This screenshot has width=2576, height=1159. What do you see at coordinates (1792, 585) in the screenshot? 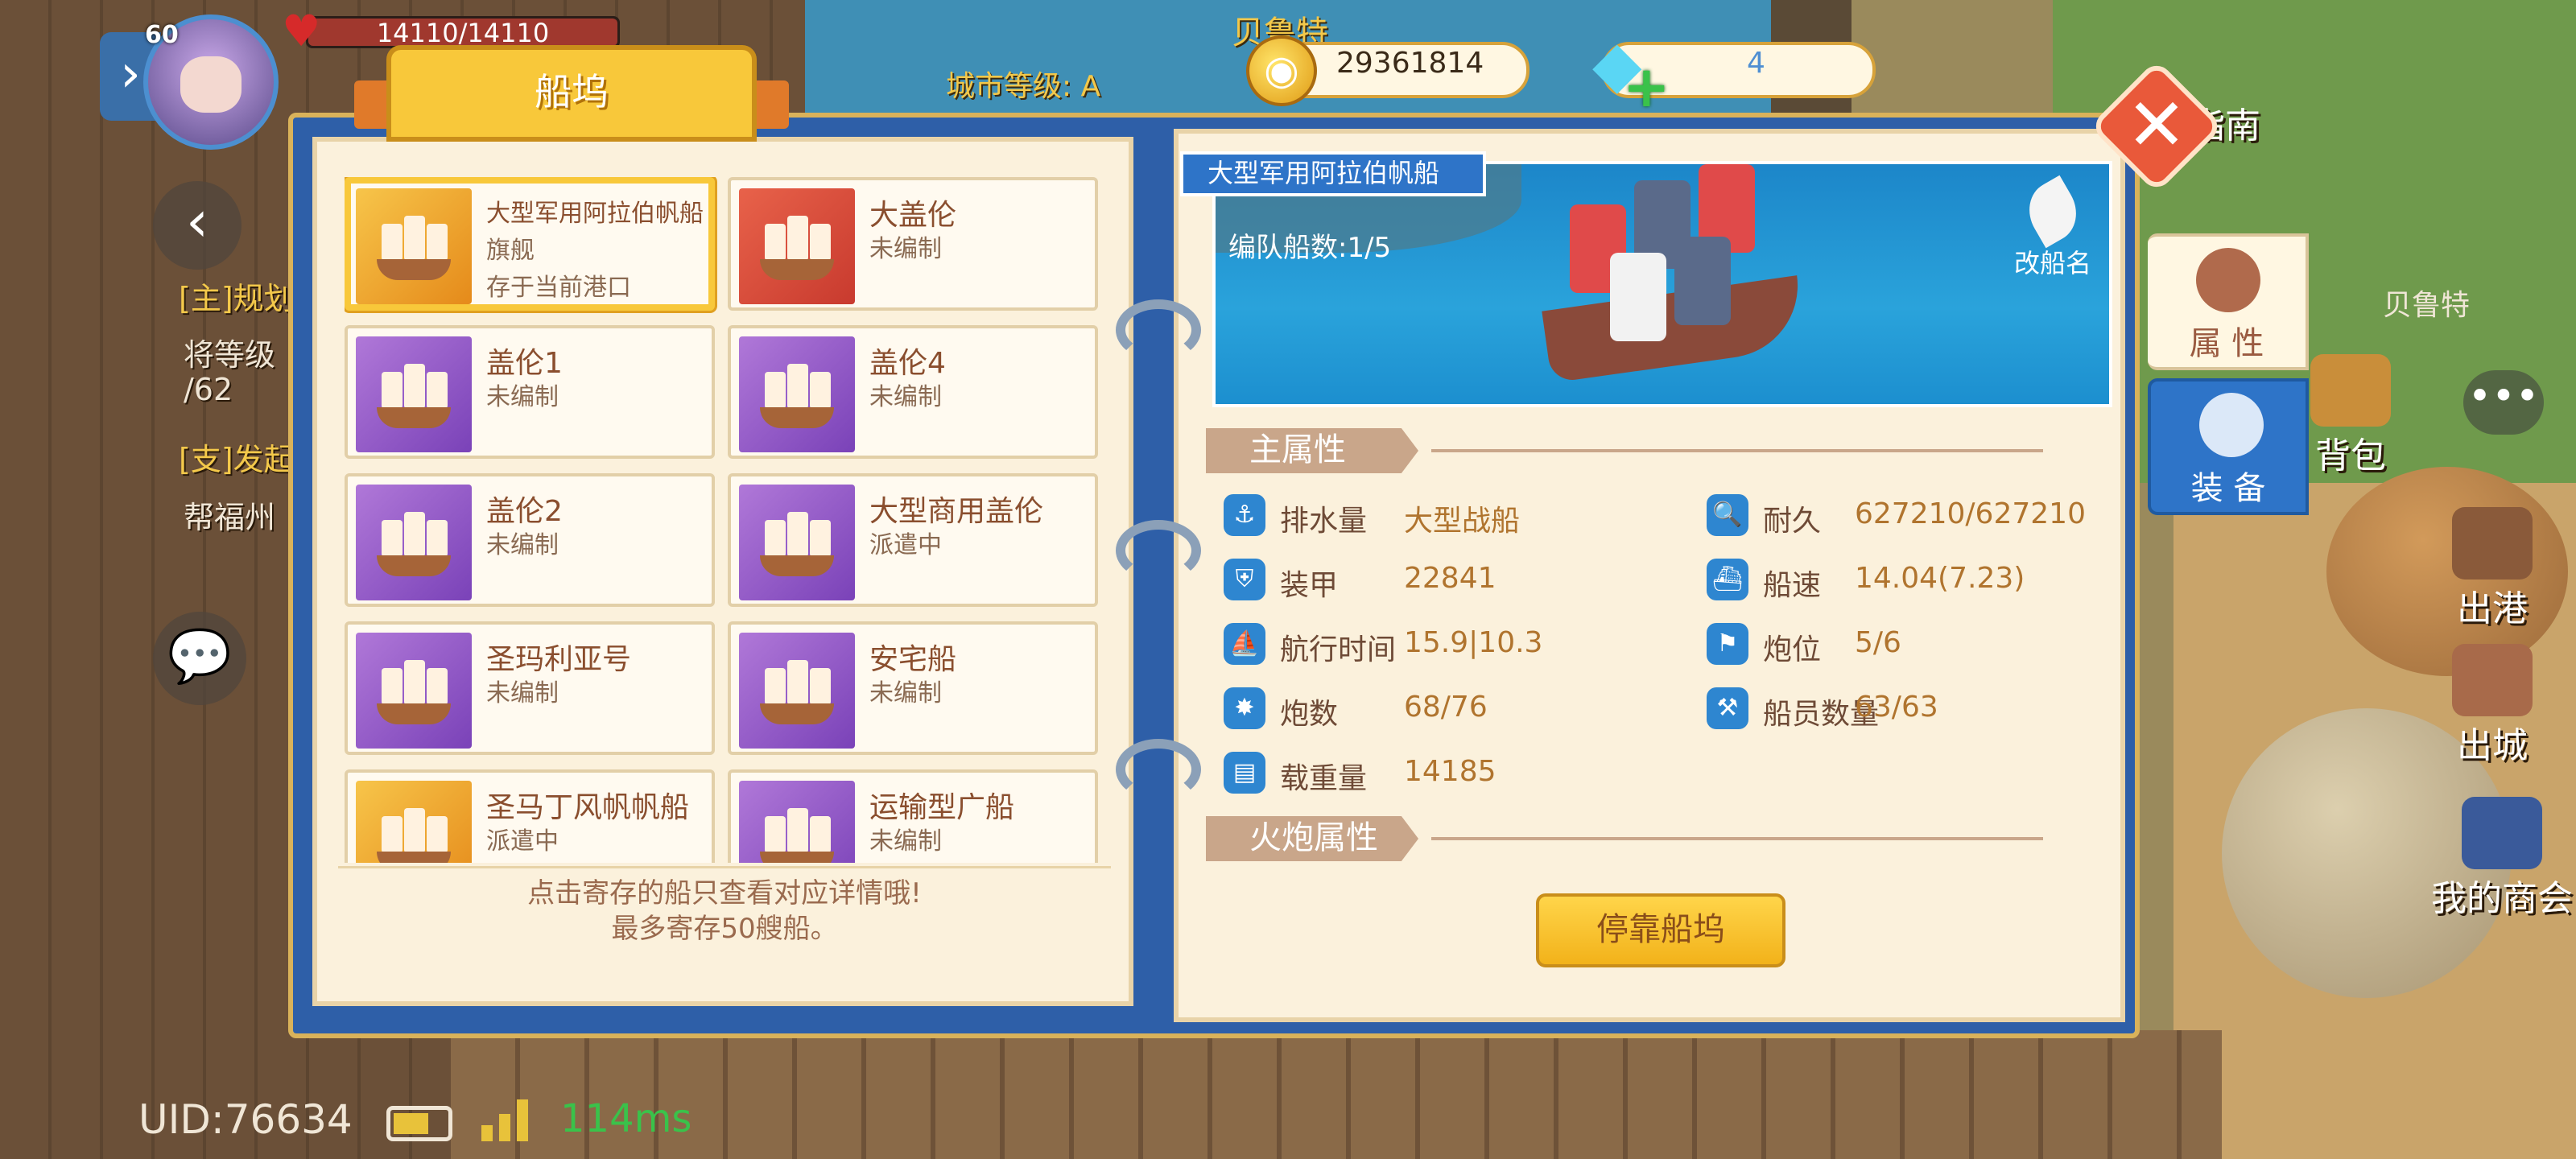
I see `stat-label: 船速` at bounding box center [1792, 585].